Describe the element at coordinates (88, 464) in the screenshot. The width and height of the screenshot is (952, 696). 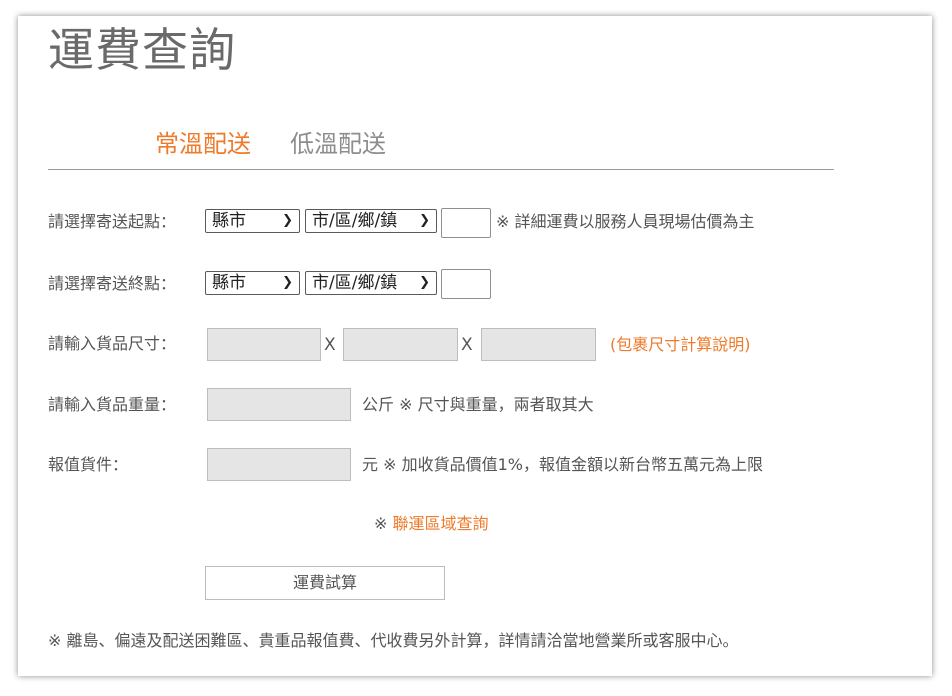
I see `insured-label: 報值貨件：` at that location.